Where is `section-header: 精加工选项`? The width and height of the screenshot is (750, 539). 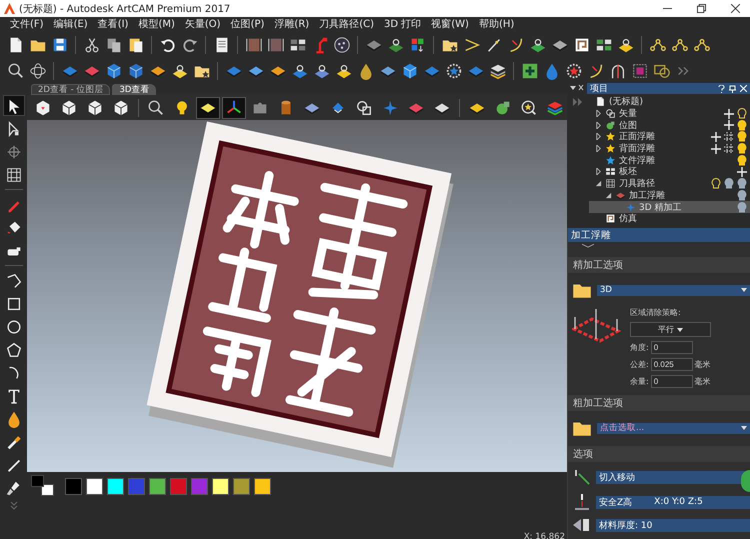
section-header: 精加工选项 is located at coordinates (659, 265).